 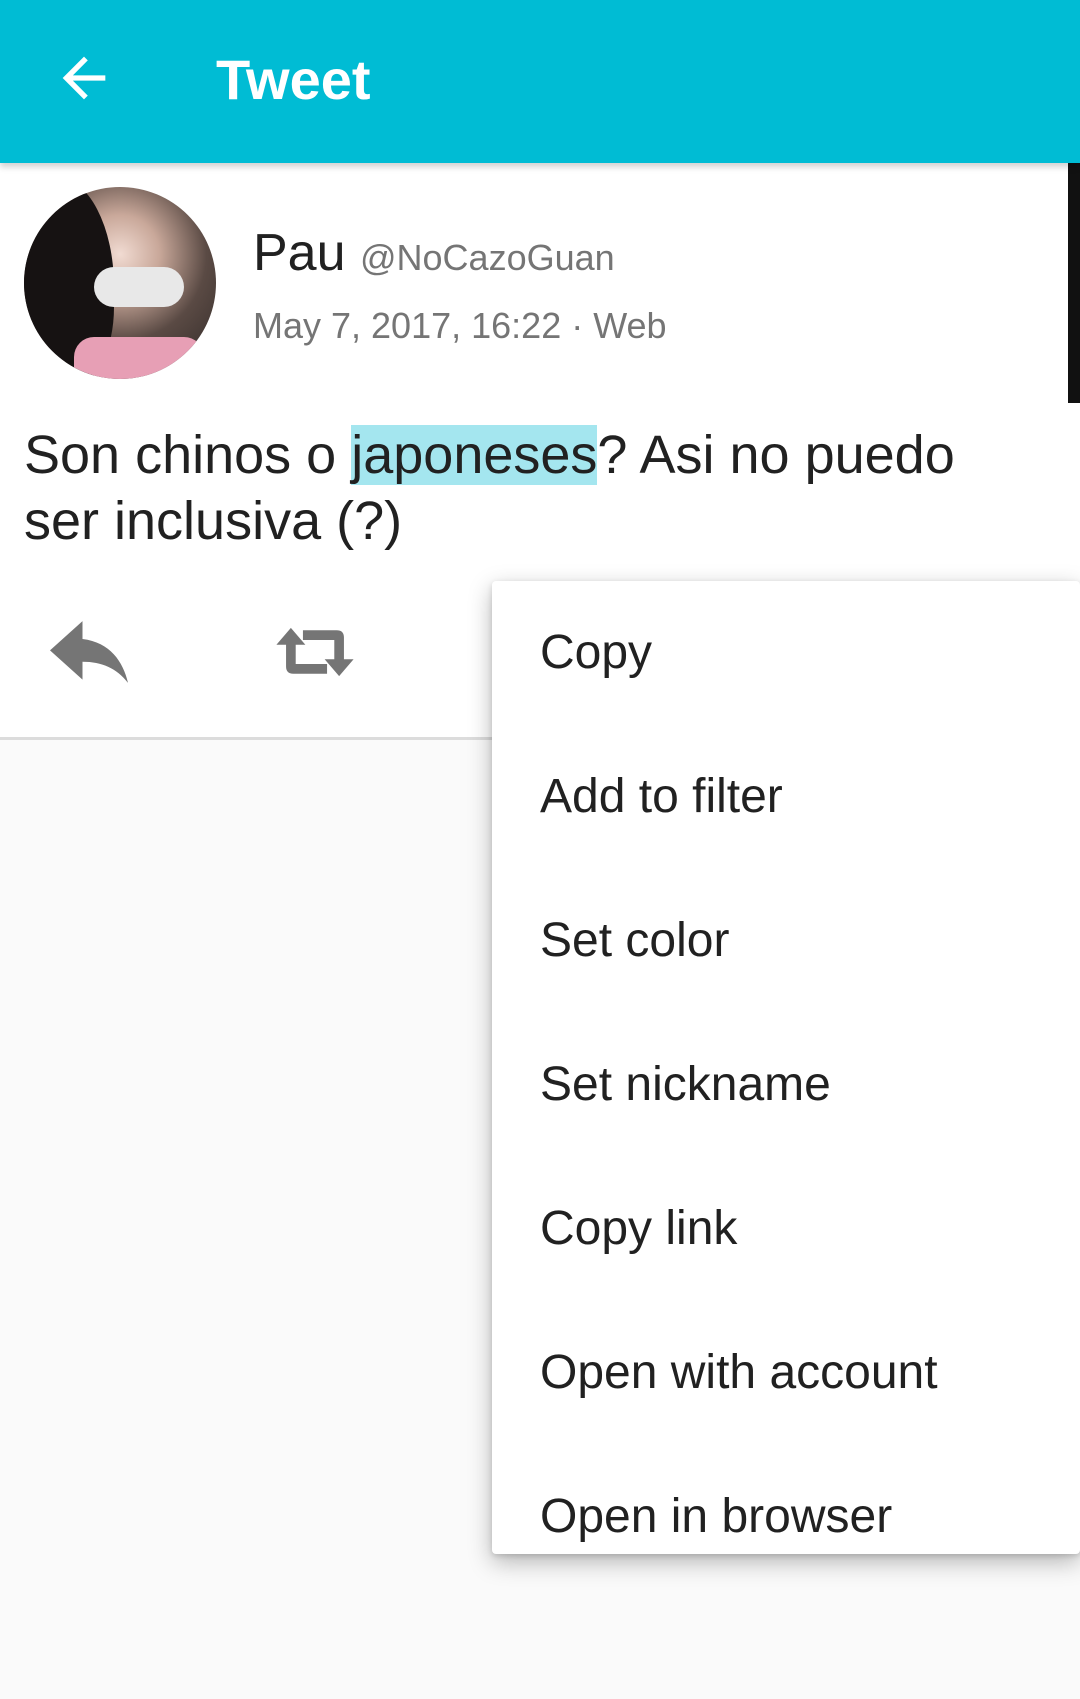 What do you see at coordinates (188, 455) in the screenshot?
I see `tweet-text-before: Son chinos o` at bounding box center [188, 455].